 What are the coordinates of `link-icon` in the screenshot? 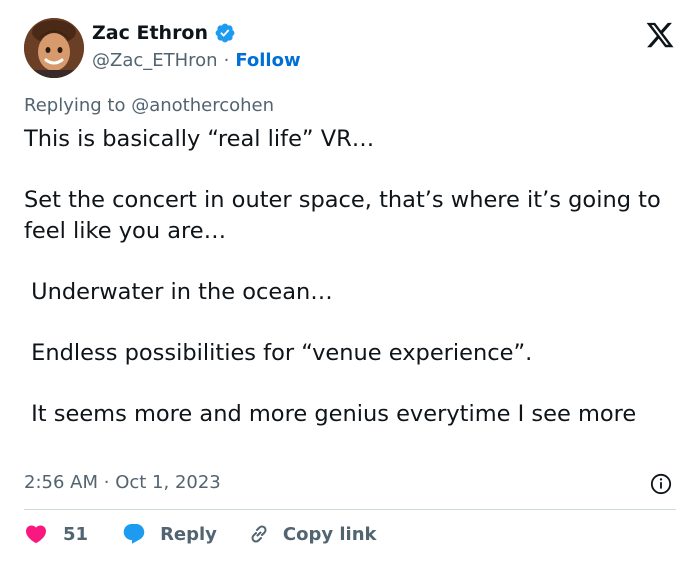 It's located at (259, 534).